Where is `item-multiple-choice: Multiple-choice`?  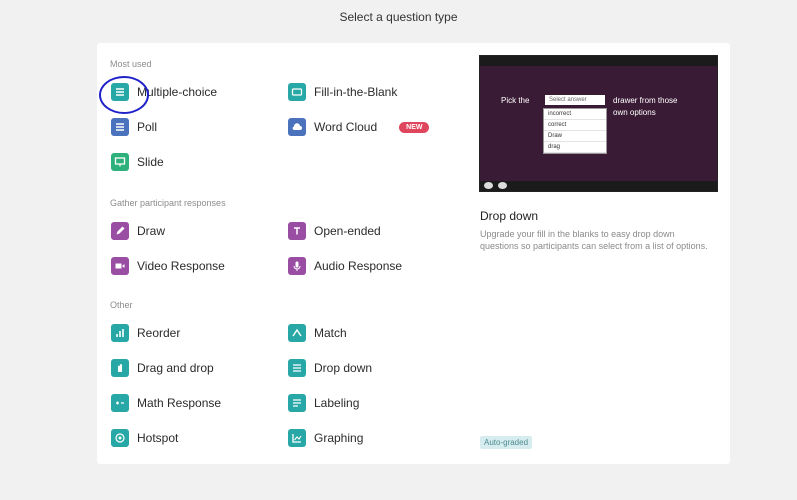
item-multiple-choice: Multiple-choice is located at coordinates (164, 92).